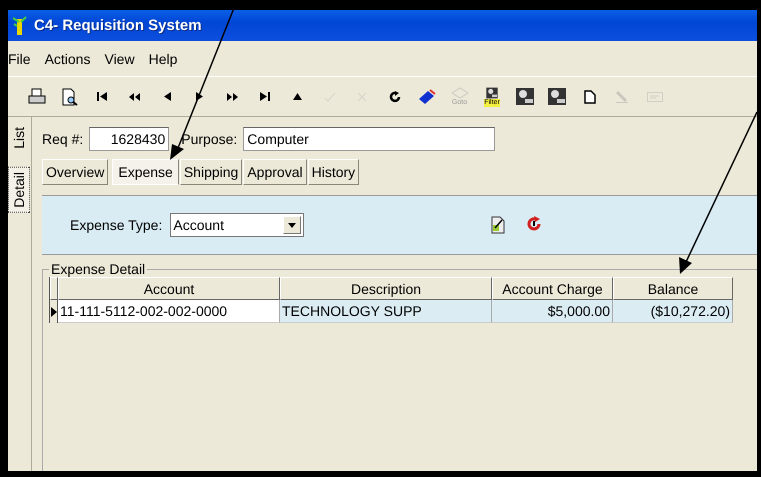 This screenshot has height=477, width=761. I want to click on menu-item: File, so click(19, 63).